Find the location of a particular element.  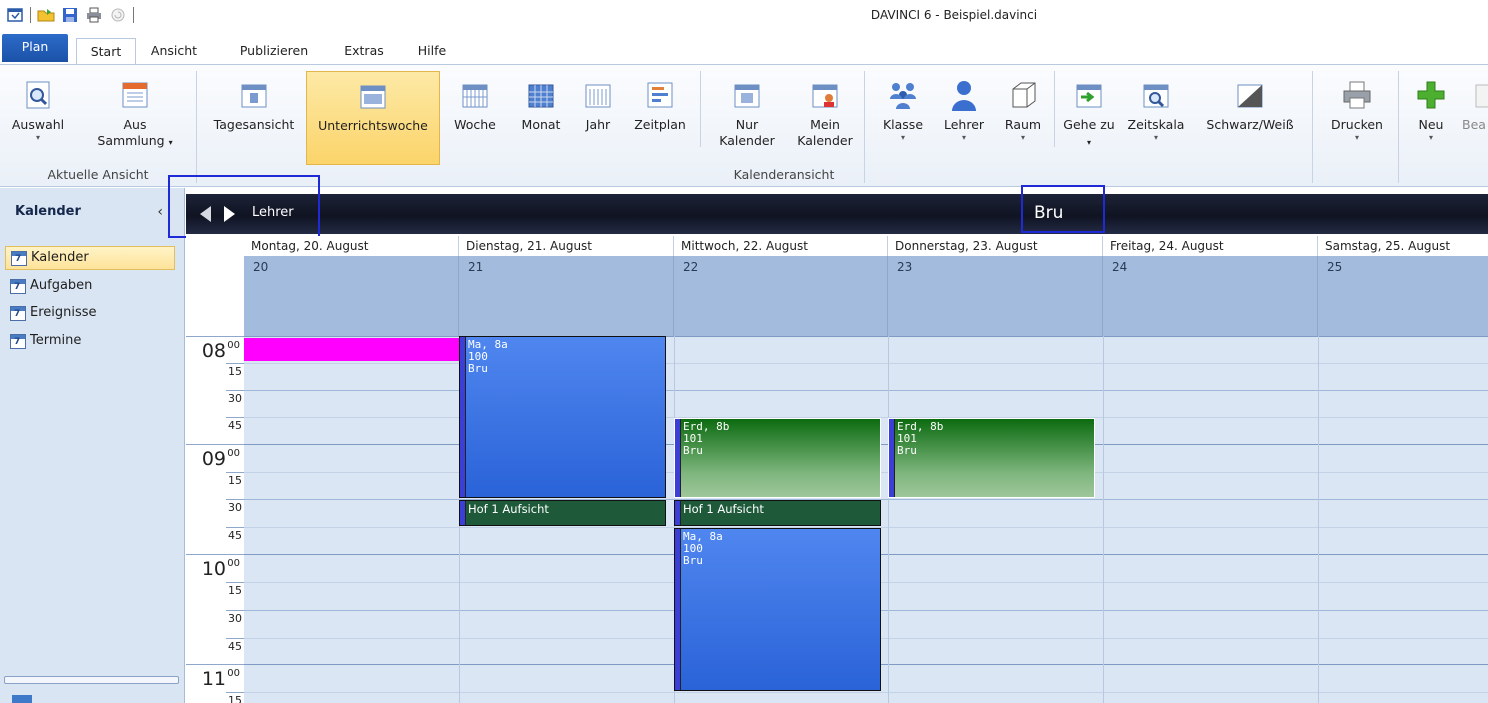

allday-cell-monday: 20 is located at coordinates (351, 296).